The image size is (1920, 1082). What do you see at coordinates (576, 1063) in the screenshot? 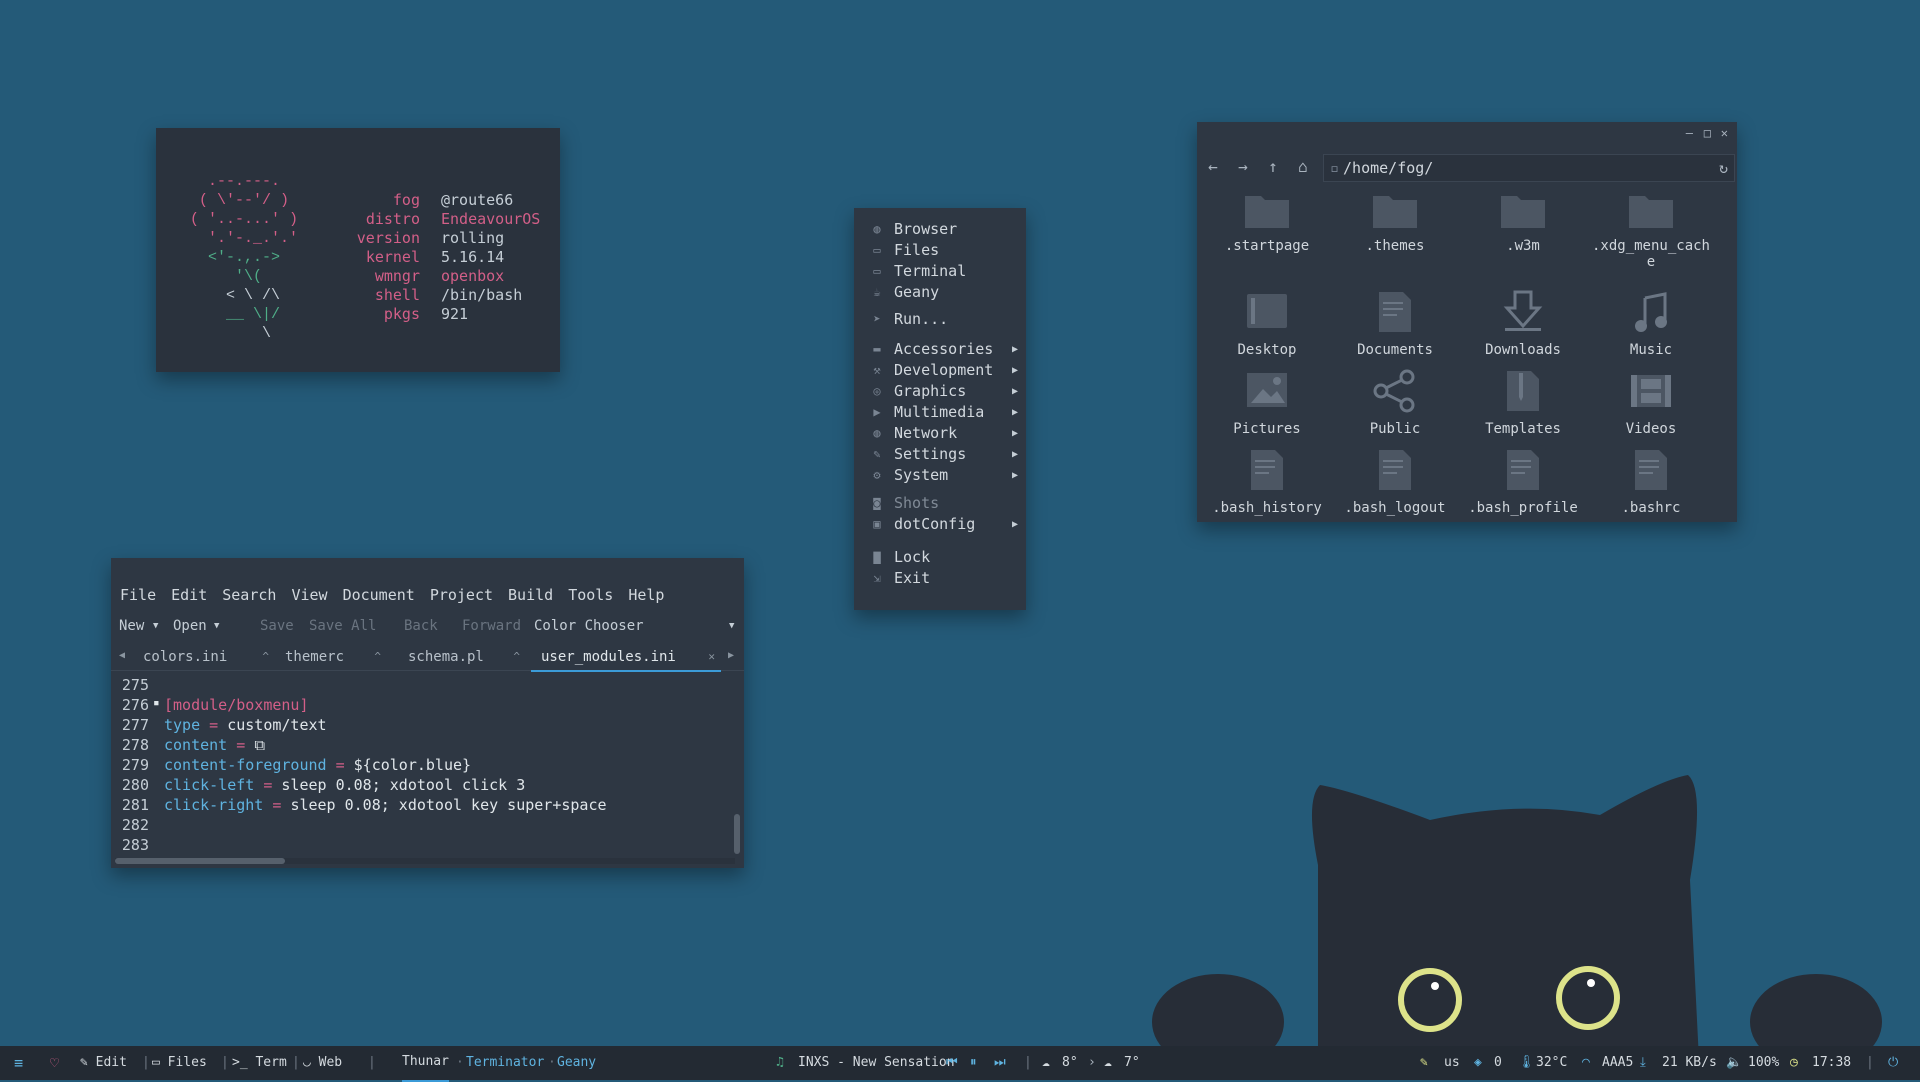
I see `task-geany: Geany` at bounding box center [576, 1063].